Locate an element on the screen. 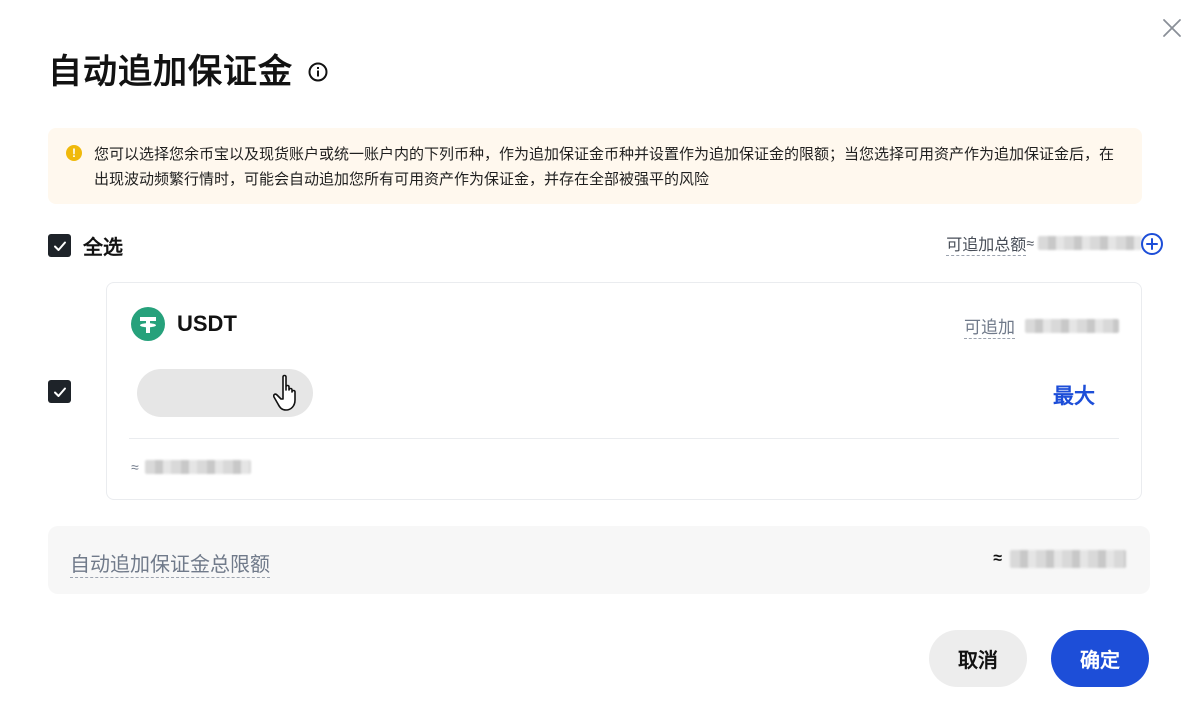 Image resolution: width=1200 pixels, height=725 pixels. available-amount: 可追加 is located at coordinates (1041, 326).